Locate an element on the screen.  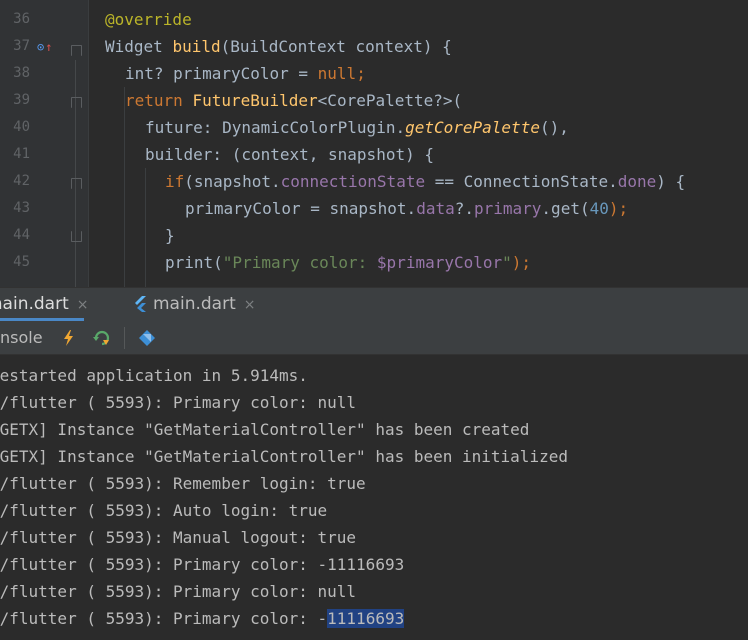
keyword-token: null is located at coordinates (337, 73).